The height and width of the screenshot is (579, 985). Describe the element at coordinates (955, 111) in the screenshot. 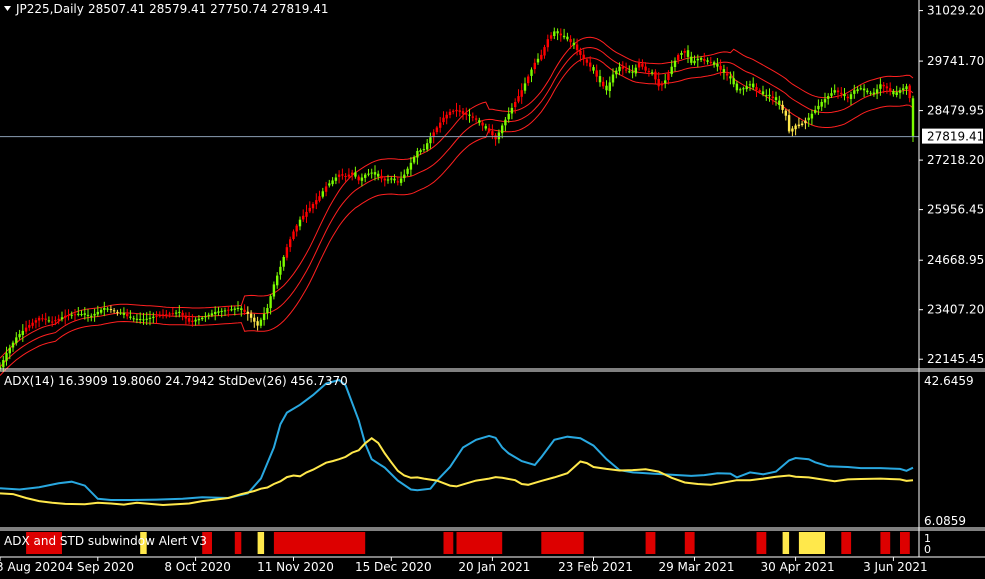

I see `price-tick-label: 28479.95` at that location.